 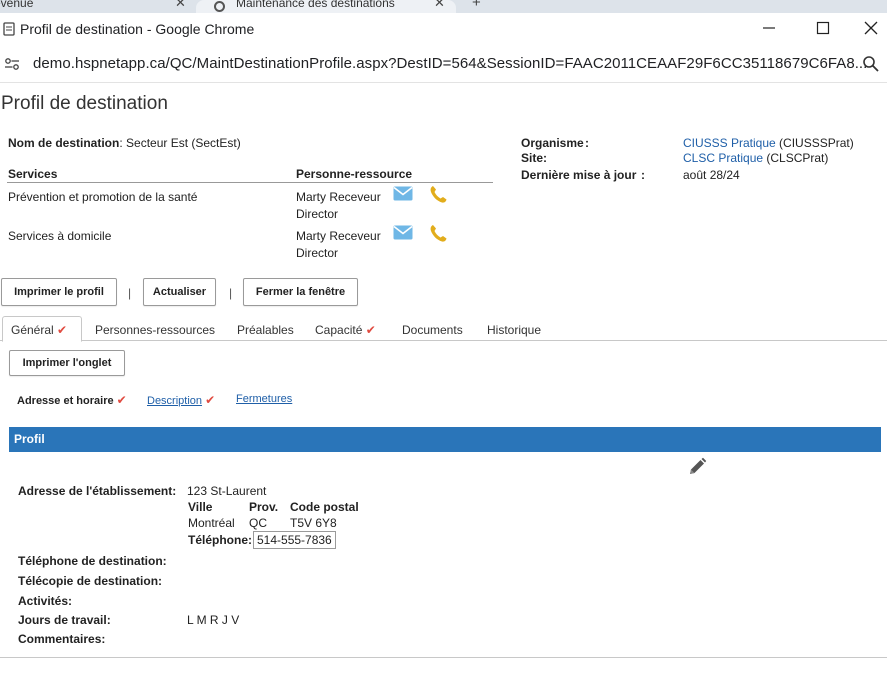 What do you see at coordinates (313, 523) in the screenshot?
I see `postal-value: T5V 6Y8` at bounding box center [313, 523].